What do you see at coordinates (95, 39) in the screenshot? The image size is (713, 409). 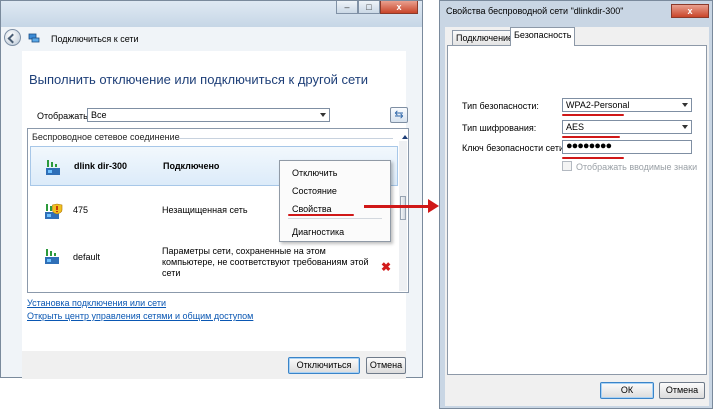 I see `window-title: Подключиться к сети` at bounding box center [95, 39].